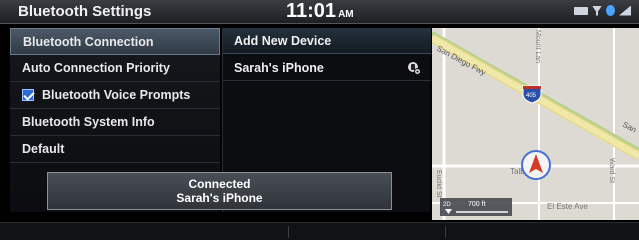 The width and height of the screenshot is (639, 240). I want to click on svg-text: 700 ft, so click(477, 204).